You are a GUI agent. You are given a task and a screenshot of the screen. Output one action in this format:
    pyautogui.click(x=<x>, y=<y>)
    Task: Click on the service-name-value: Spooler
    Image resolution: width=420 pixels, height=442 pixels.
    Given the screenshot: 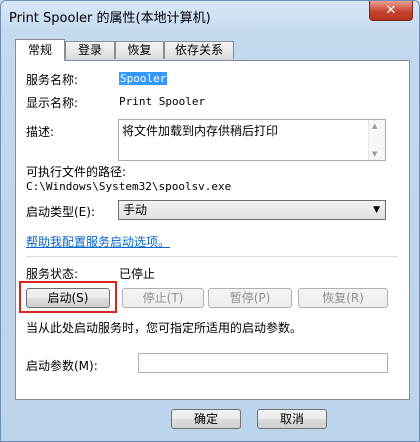 What is the action you would take?
    pyautogui.click(x=143, y=78)
    